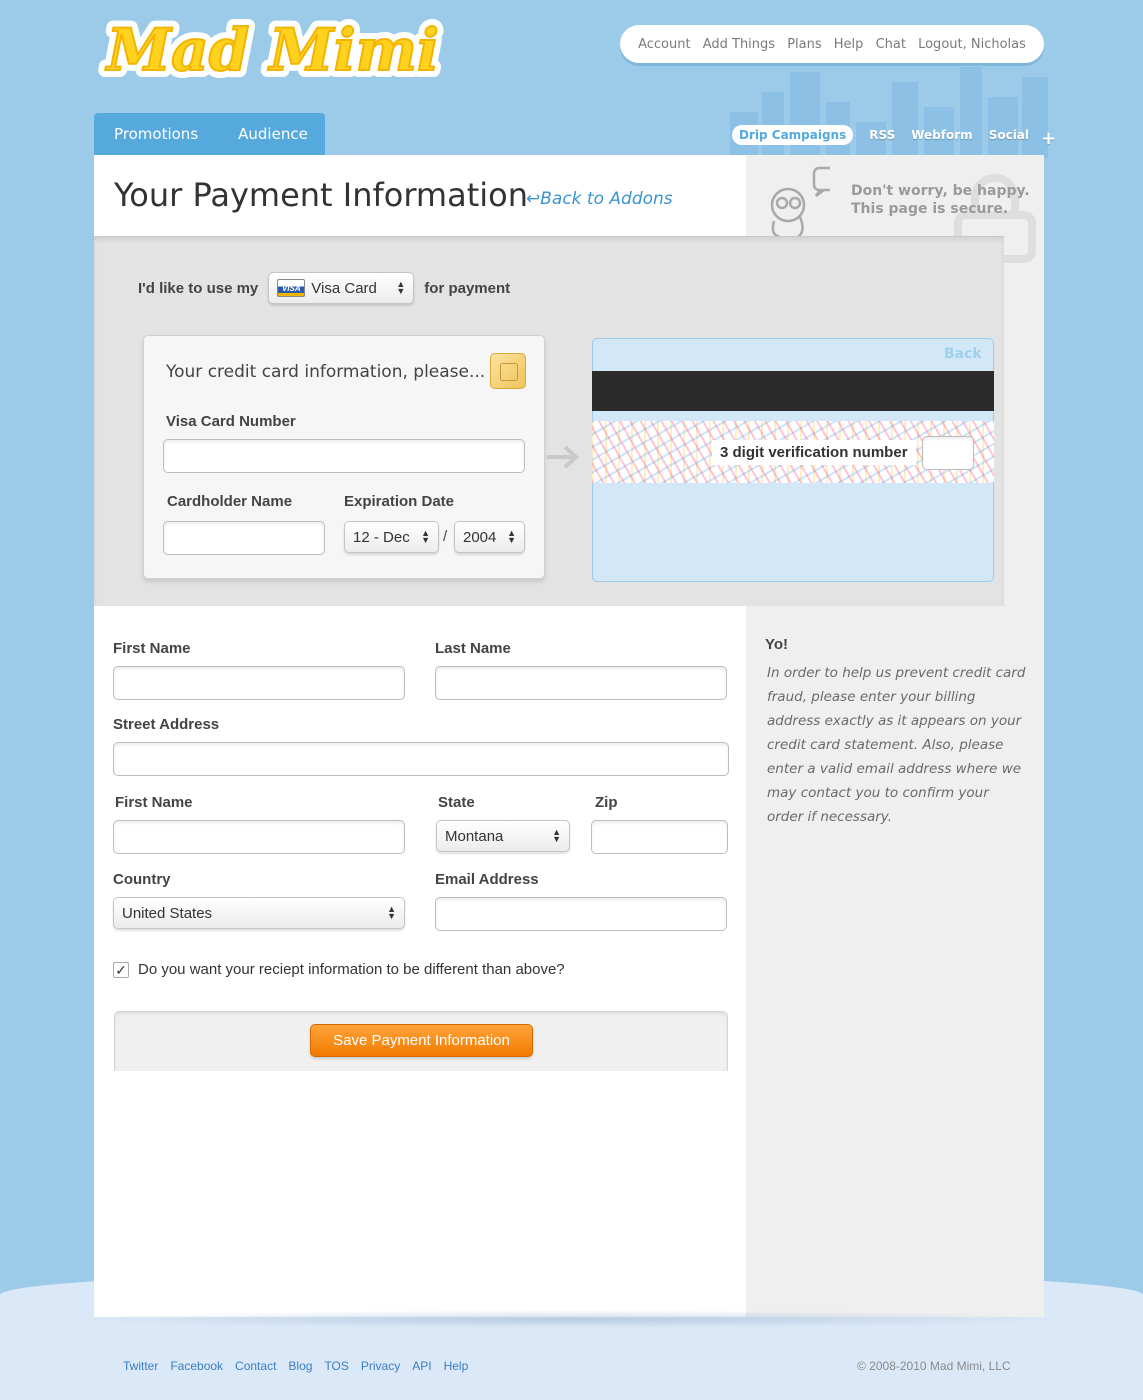 The height and width of the screenshot is (1400, 1143). Describe the element at coordinates (508, 371) in the screenshot. I see `card-chip-icon` at that location.